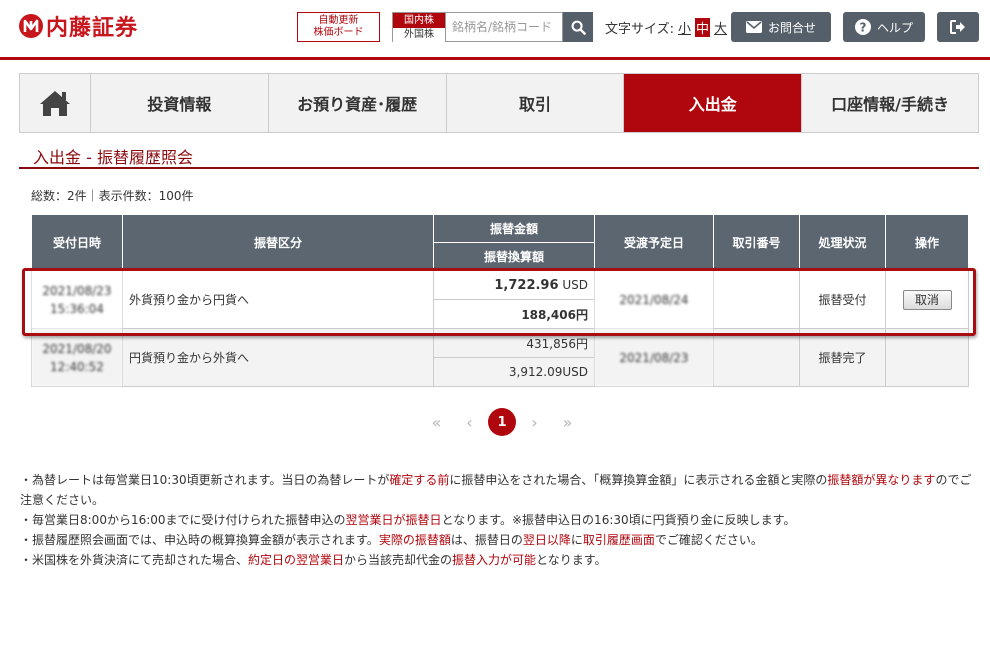 The image size is (990, 650). I want to click on header-divider, so click(495, 58).